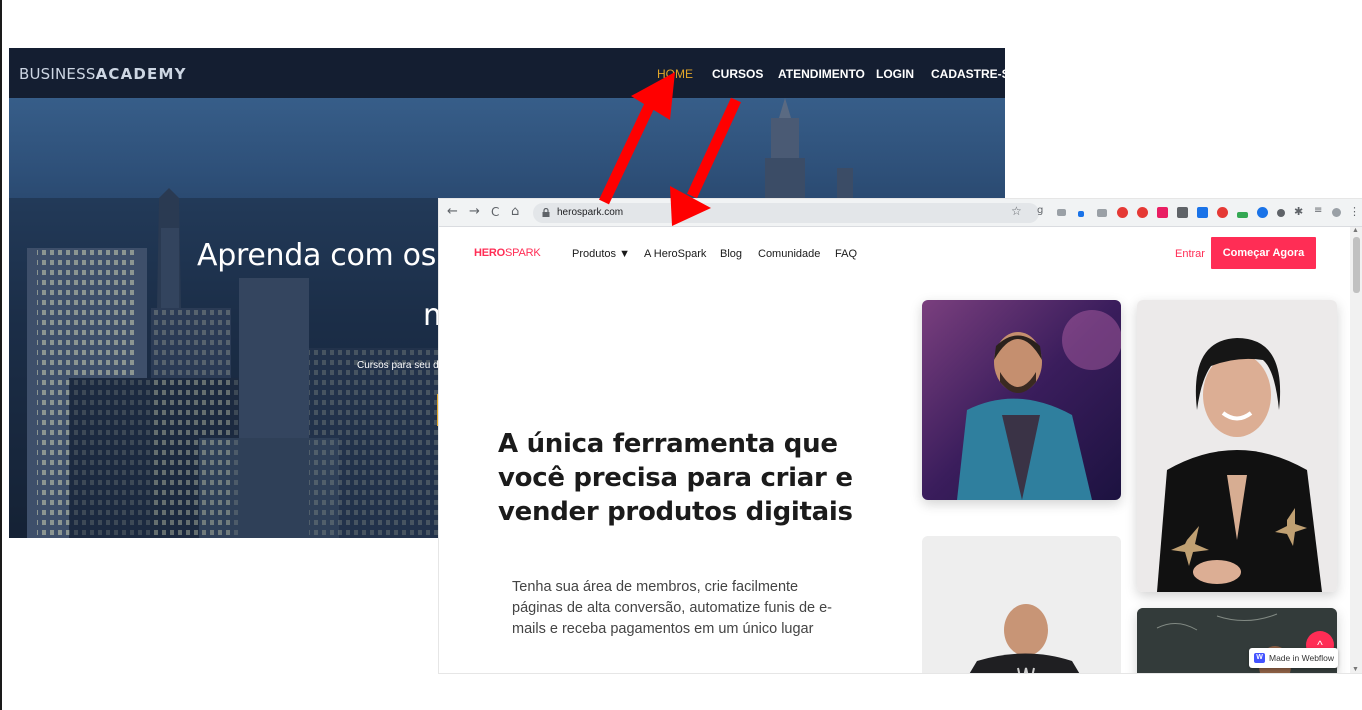  What do you see at coordinates (1016, 211) in the screenshot?
I see `bookmark-star-icon: ☆` at bounding box center [1016, 211].